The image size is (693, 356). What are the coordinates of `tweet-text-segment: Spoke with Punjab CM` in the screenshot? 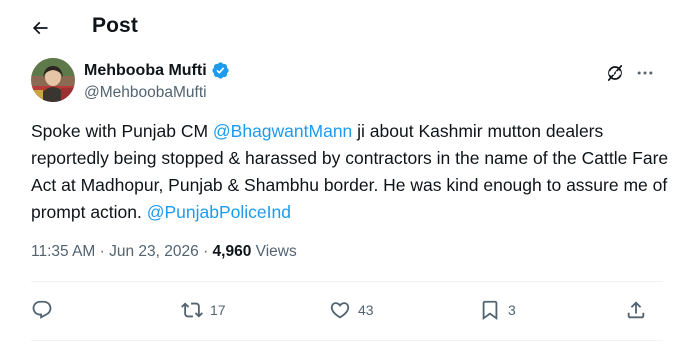 It's located at (122, 131).